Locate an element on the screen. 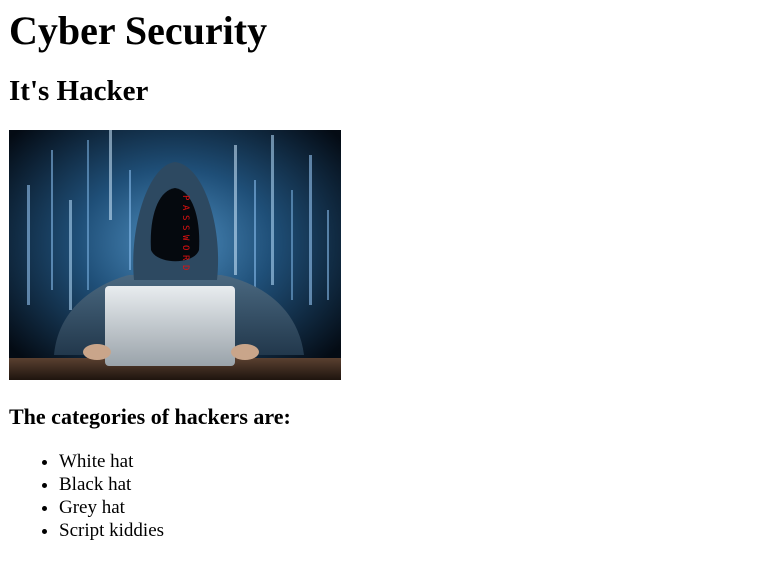 This screenshot has height=578, width=769. list-item: Black hat is located at coordinates (409, 484).